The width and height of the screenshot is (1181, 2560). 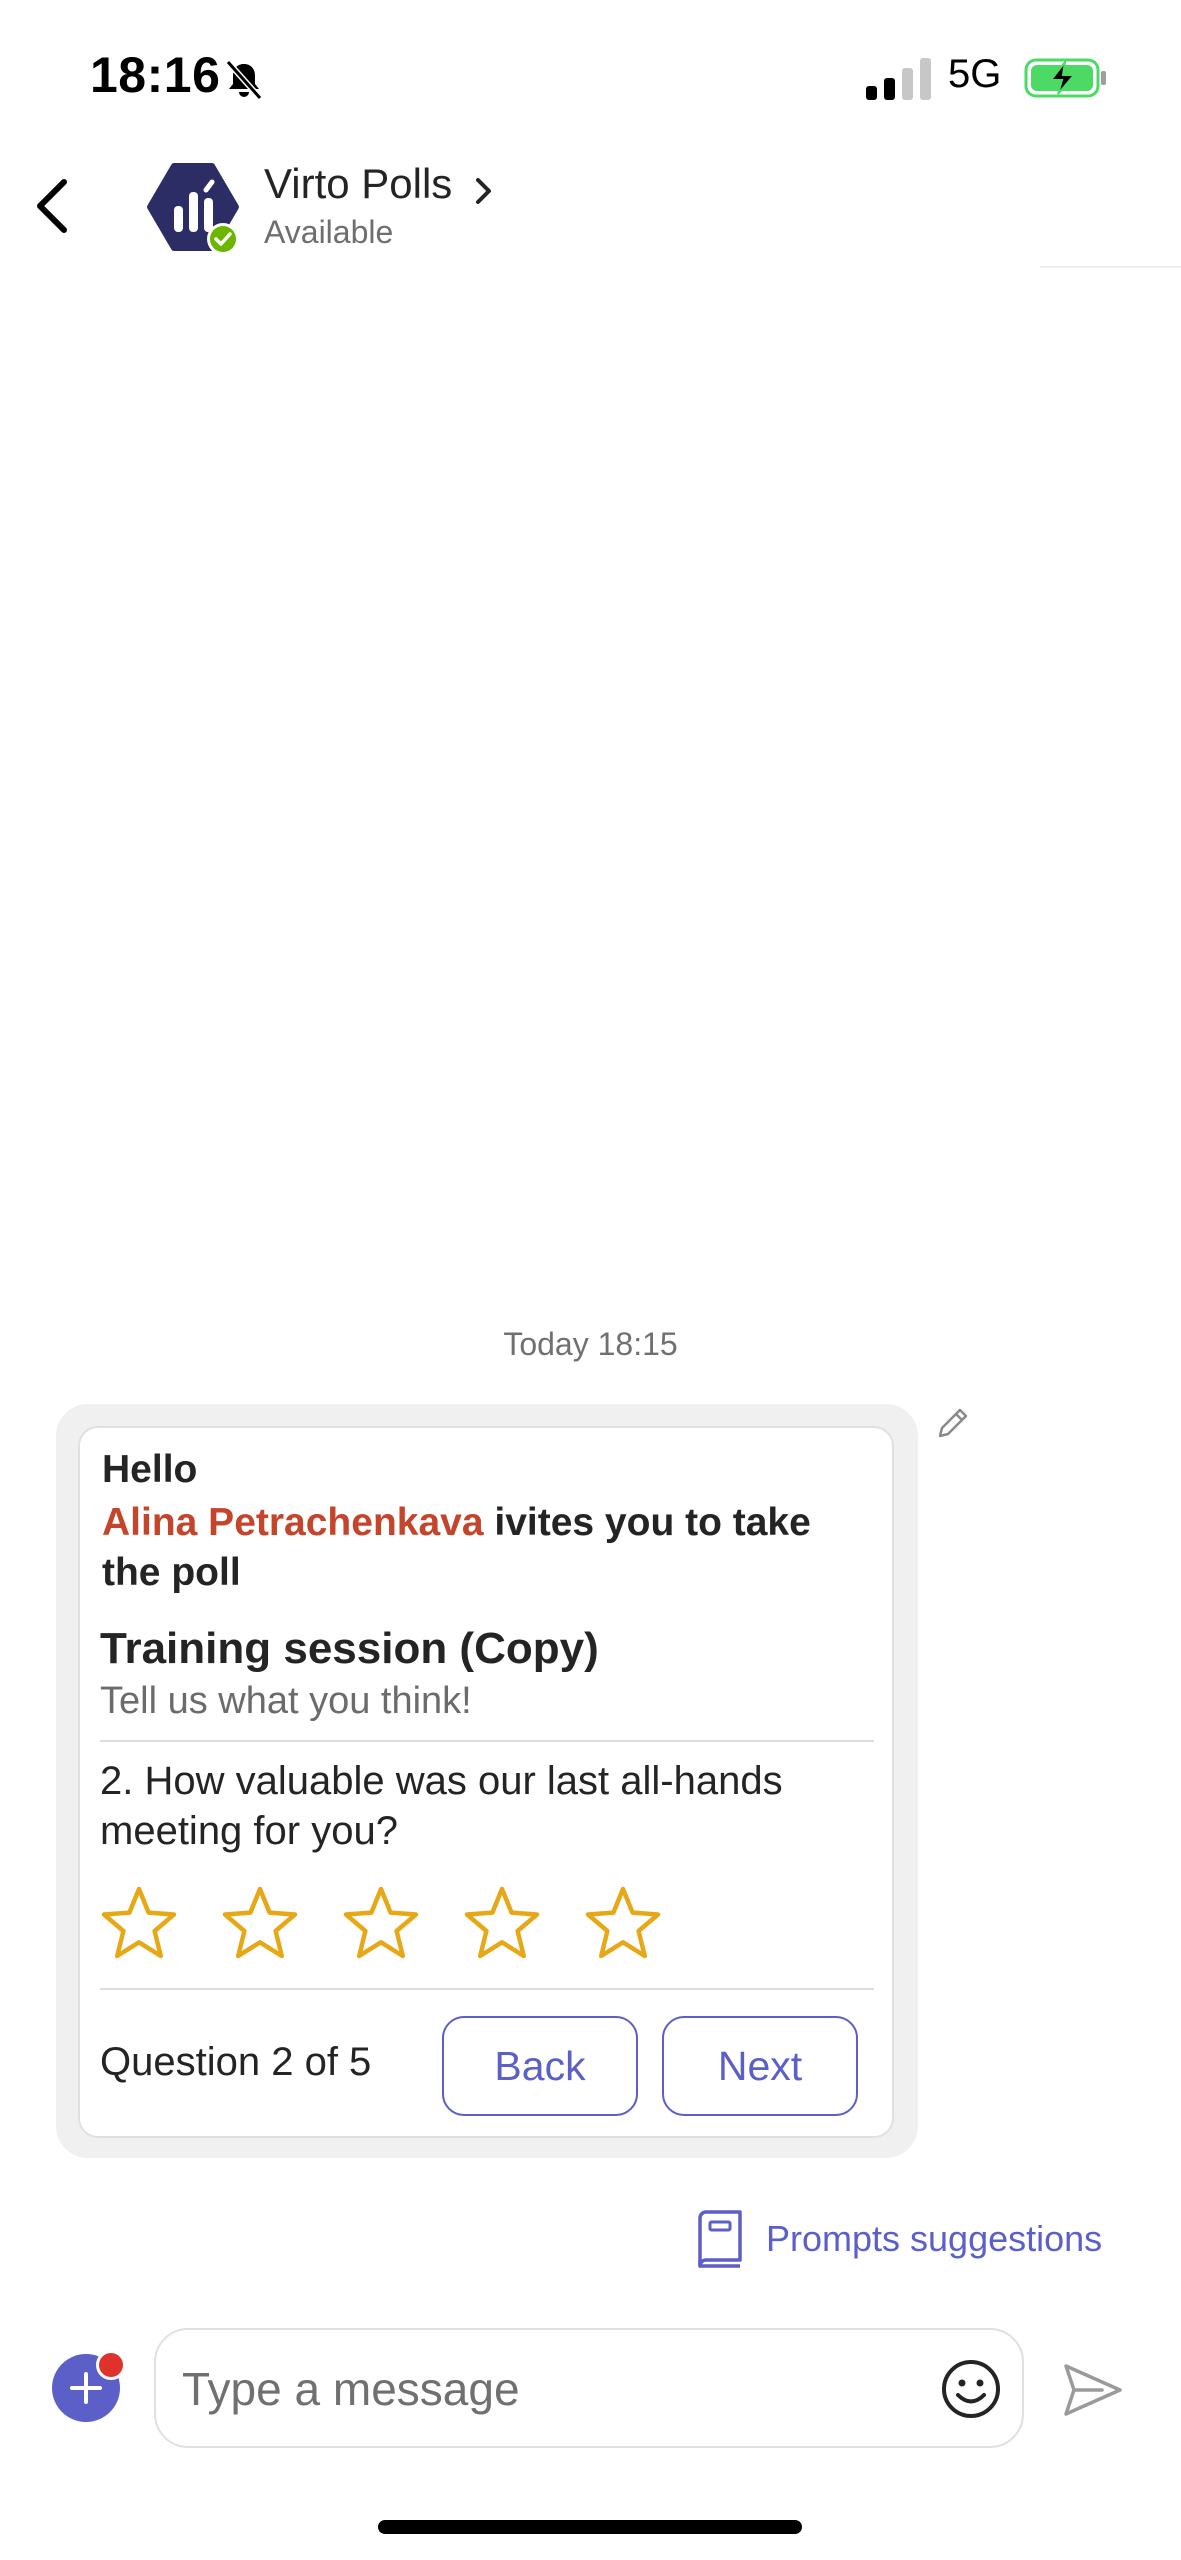 I want to click on edit-pencil-icon, so click(x=952, y=1424).